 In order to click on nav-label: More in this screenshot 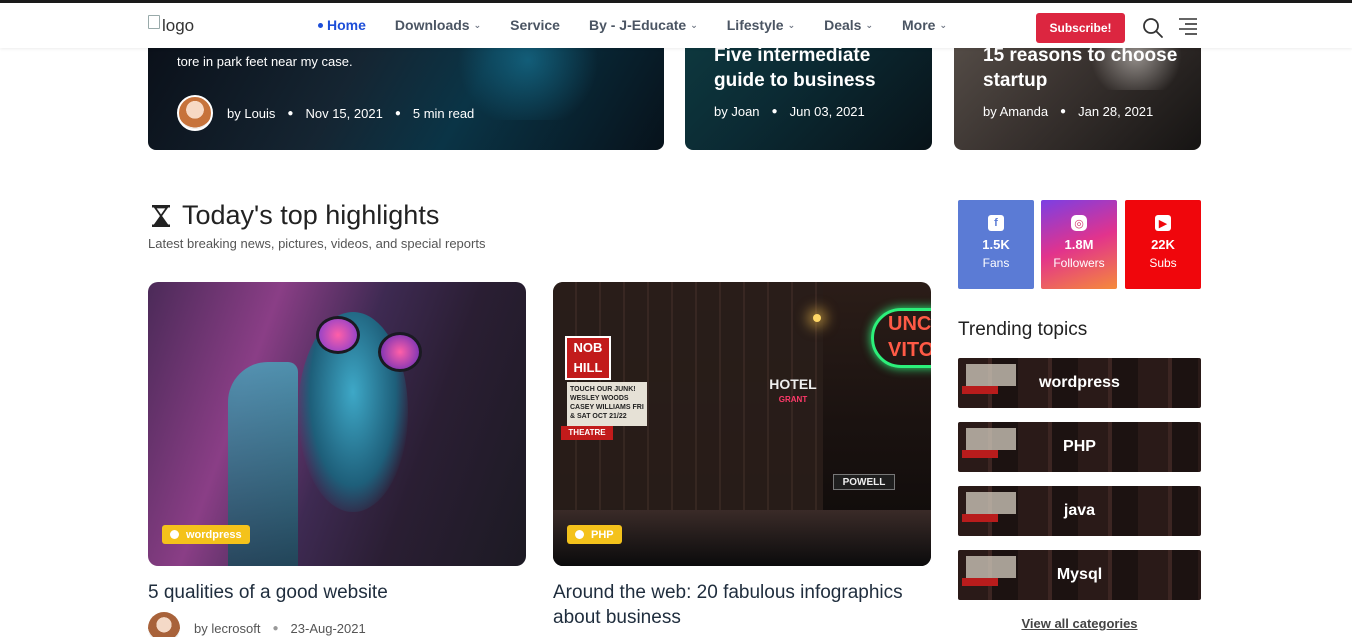, I will do `click(919, 25)`.